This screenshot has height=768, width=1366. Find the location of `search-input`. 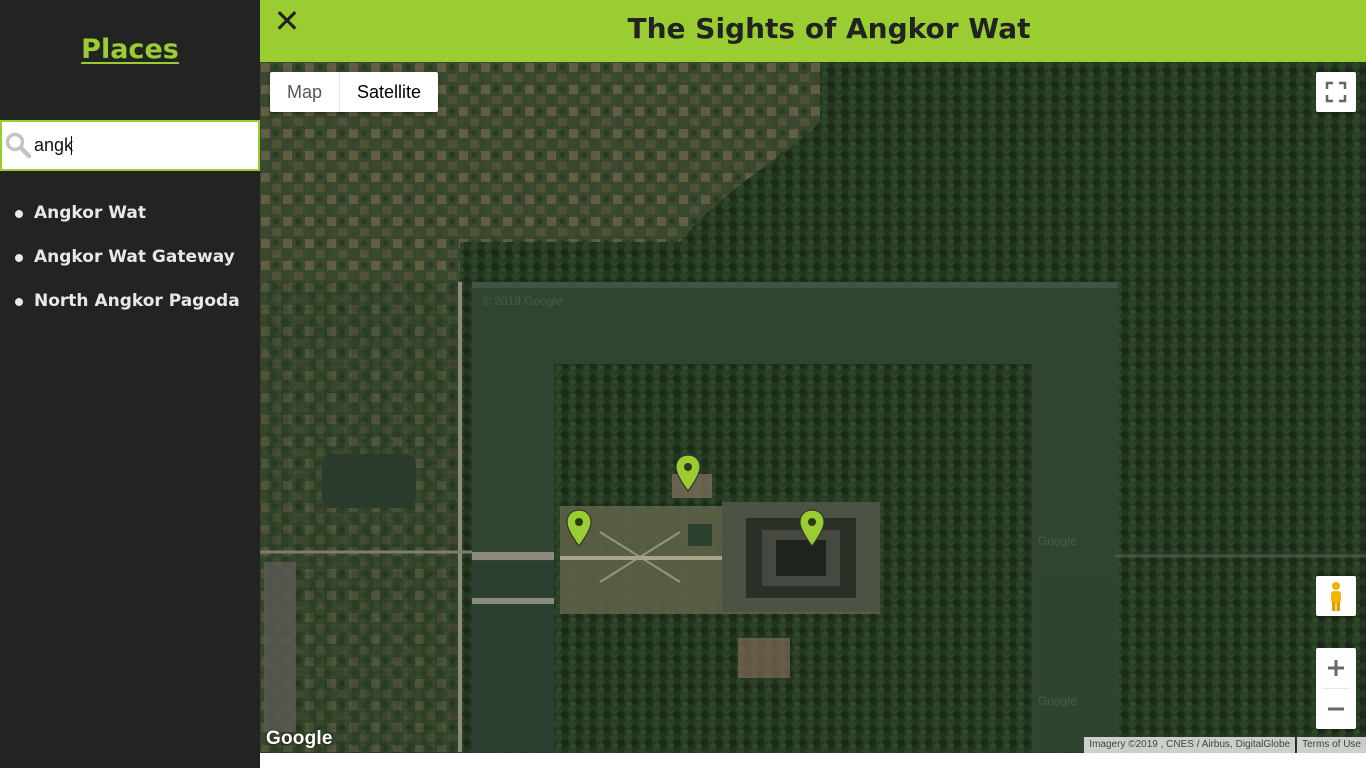

search-input is located at coordinates (144, 145).